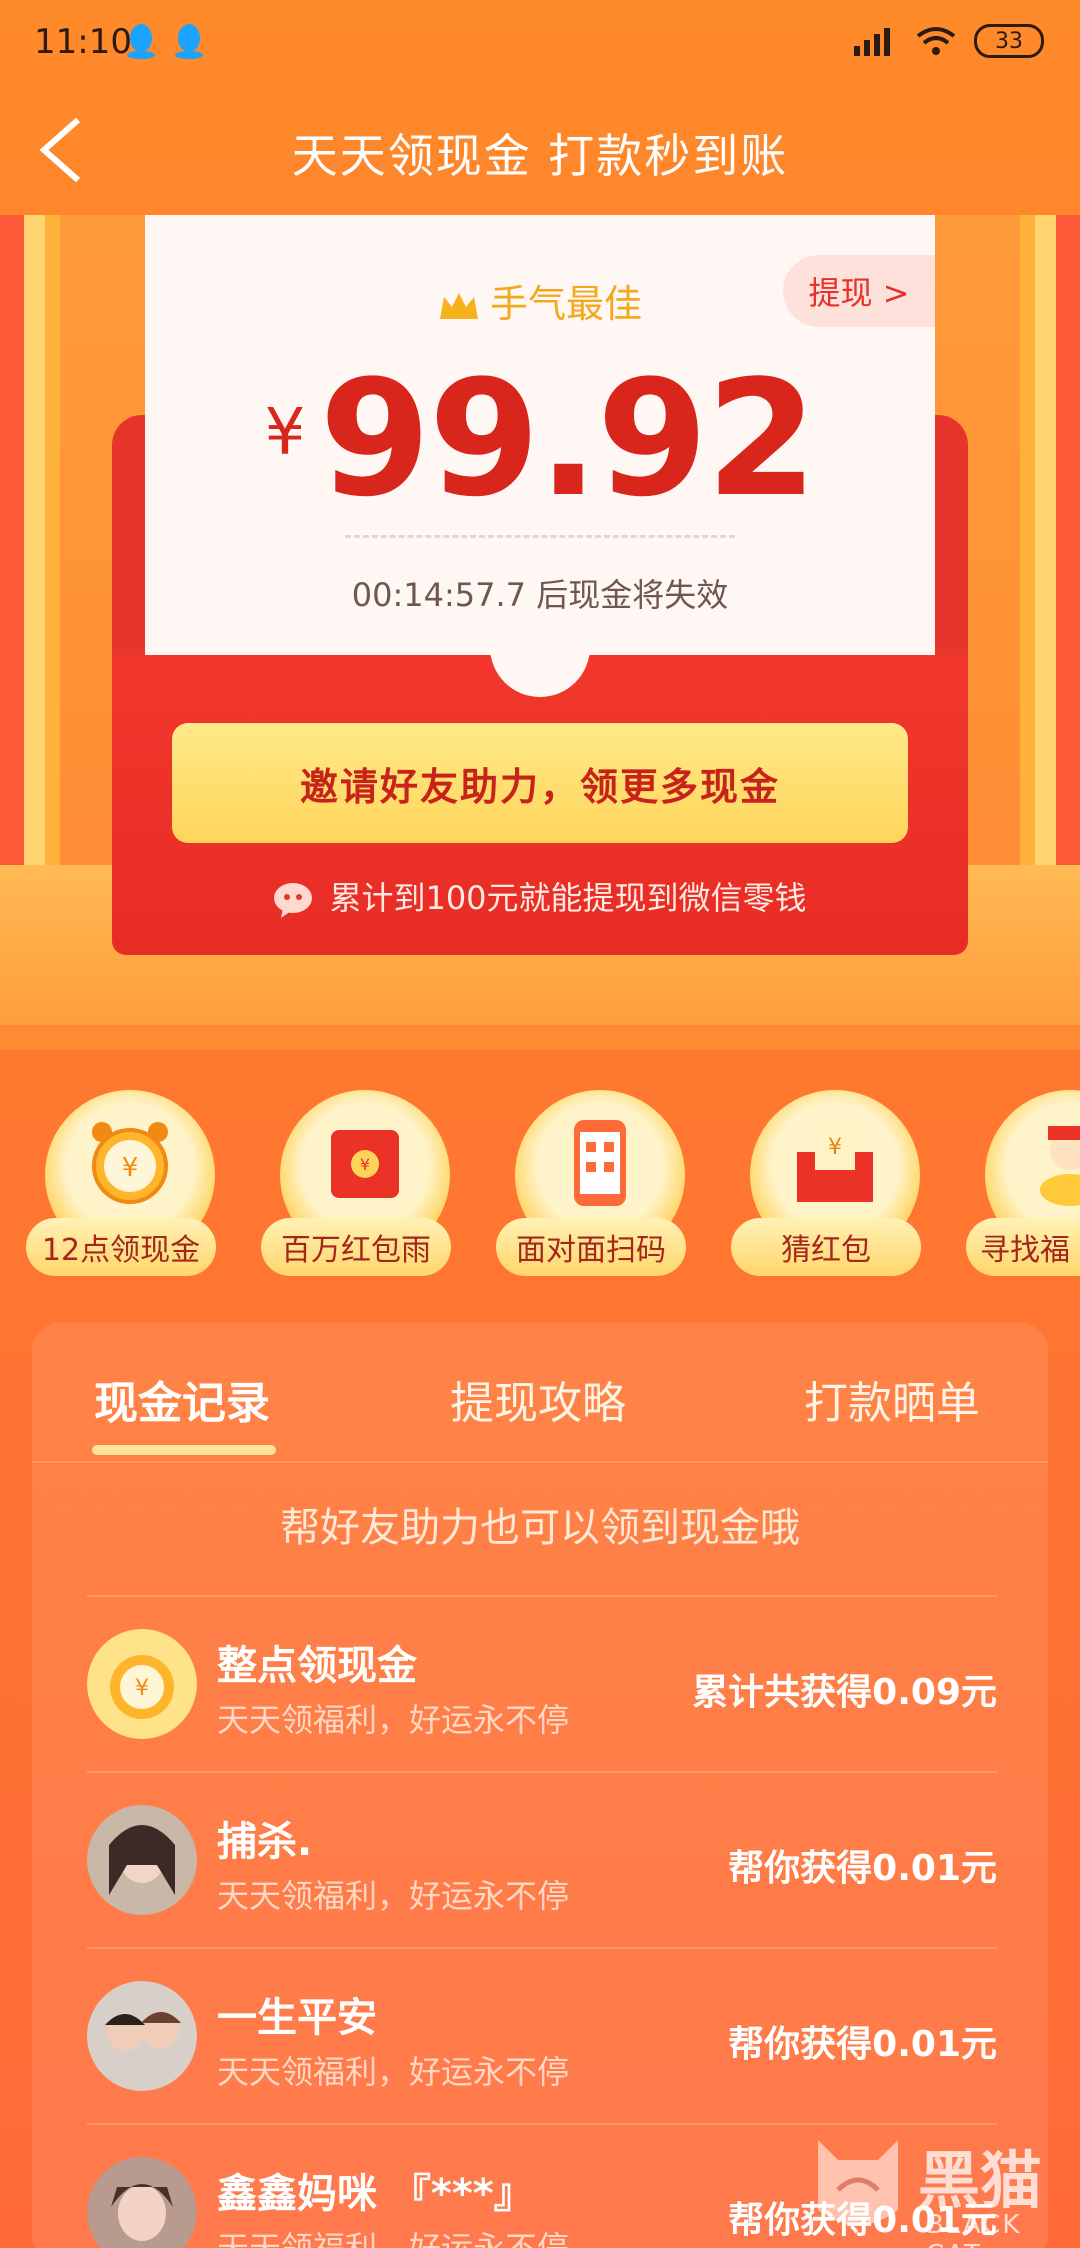  Describe the element at coordinates (826, 1247) in the screenshot. I see `shortcut-label: 猜红包` at that location.